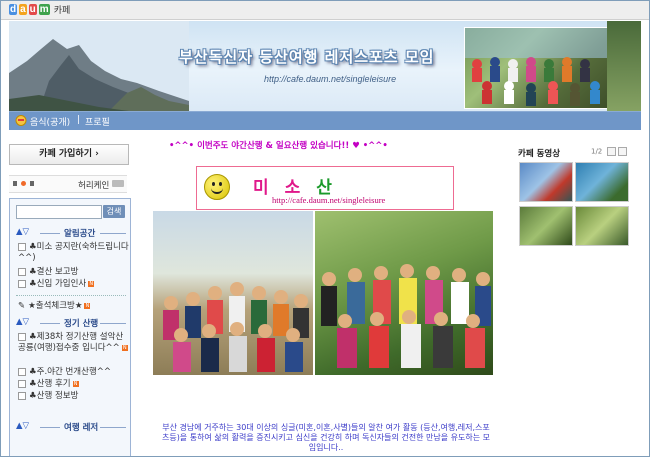  I want to click on video-page-indicator: 1/2, so click(597, 151).